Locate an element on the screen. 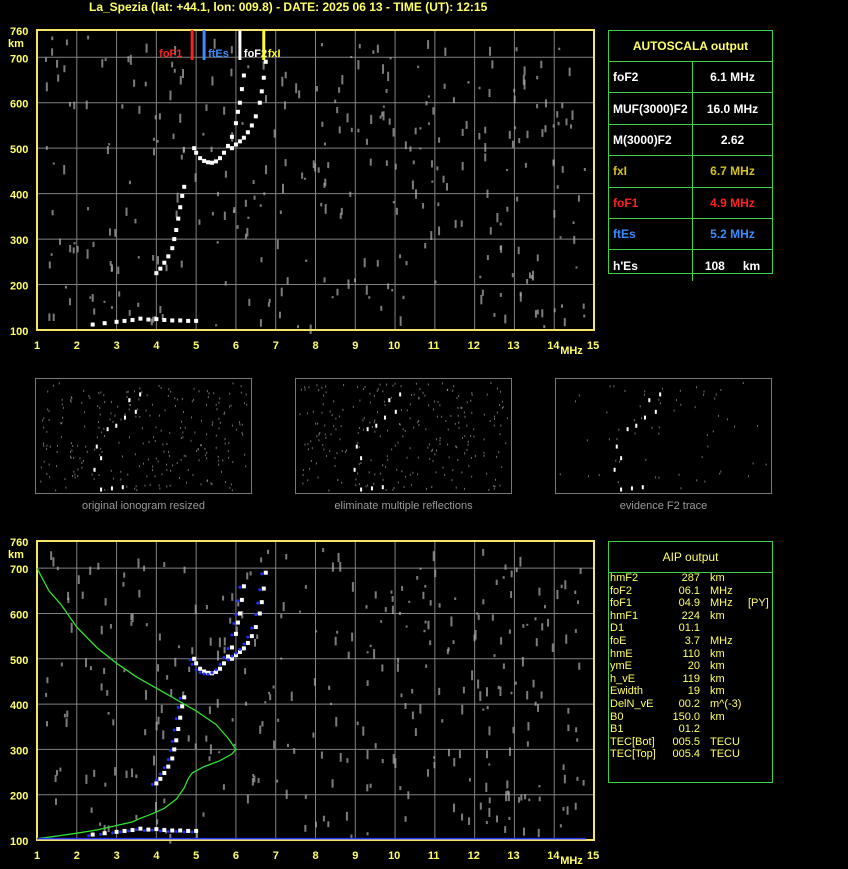 The height and width of the screenshot is (869, 848). aip-cell: MHz is located at coordinates (721, 603).